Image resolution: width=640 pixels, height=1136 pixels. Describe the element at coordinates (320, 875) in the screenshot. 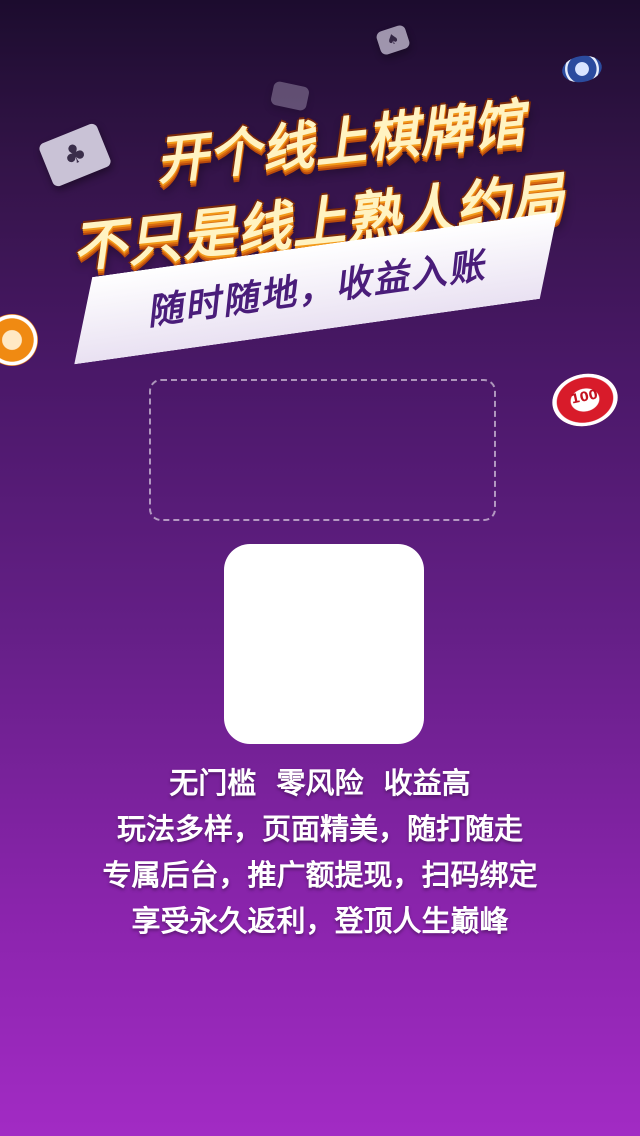

I see `feature-line-3: 专属后台，推广额提现，扫码绑定` at that location.